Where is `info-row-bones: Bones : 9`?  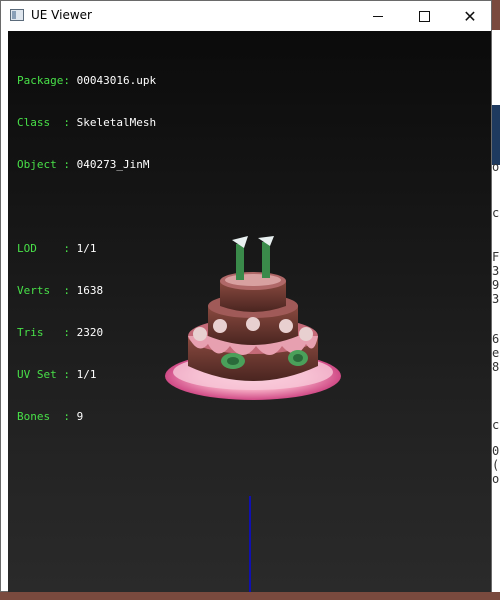 info-row-bones: Bones : 9 is located at coordinates (86, 417).